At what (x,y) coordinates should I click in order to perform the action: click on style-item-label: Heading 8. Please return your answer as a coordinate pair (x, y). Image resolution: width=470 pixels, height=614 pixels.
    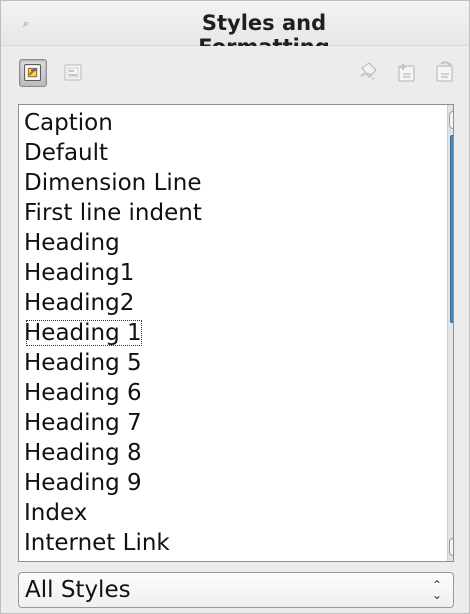
    Looking at the image, I should click on (83, 453).